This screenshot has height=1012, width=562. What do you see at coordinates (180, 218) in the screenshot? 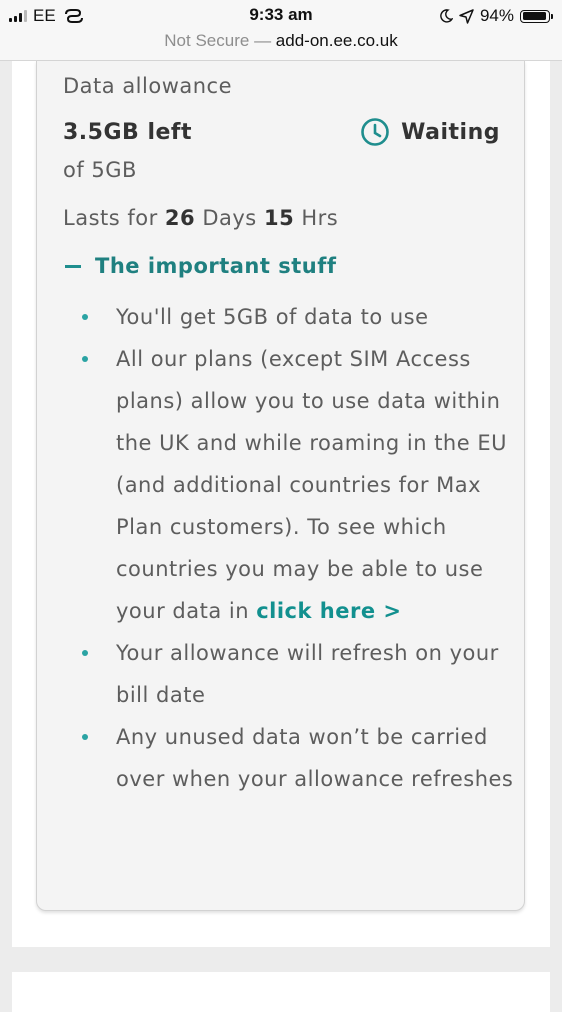
I see `days-value: 26` at bounding box center [180, 218].